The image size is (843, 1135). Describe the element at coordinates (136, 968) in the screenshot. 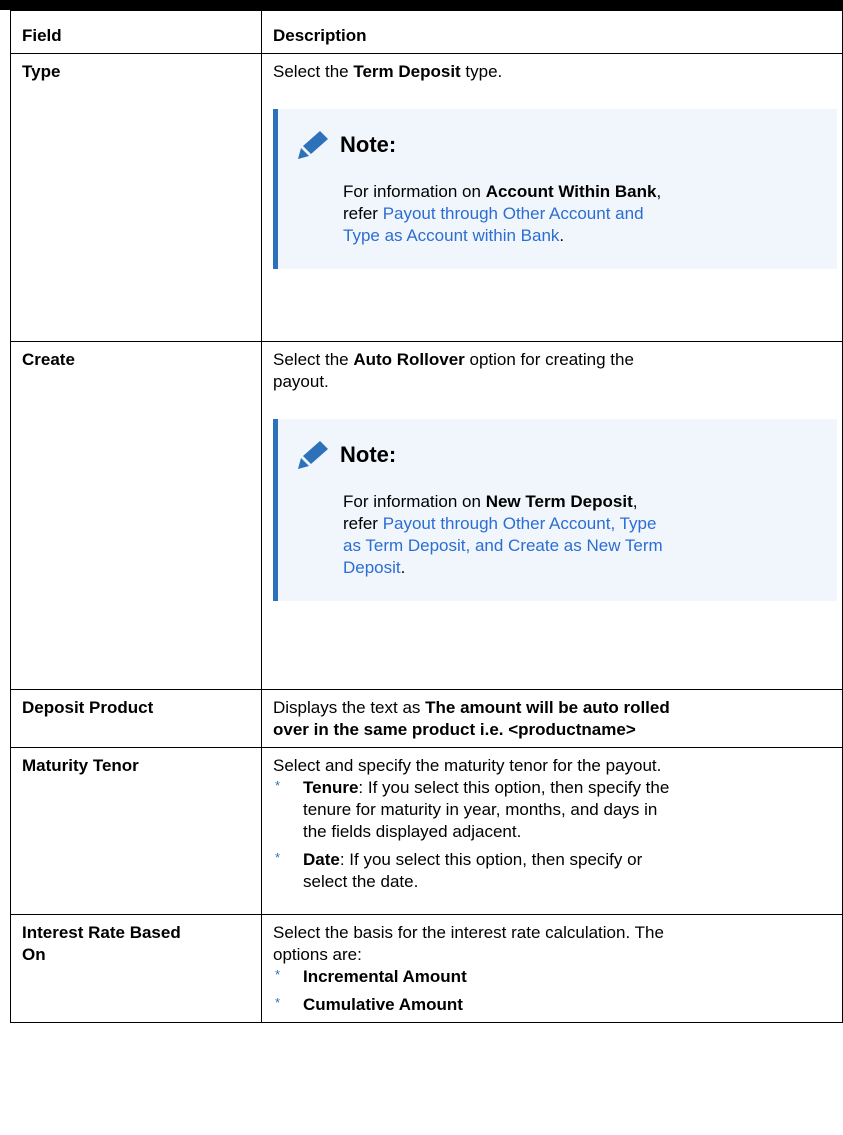

I see `field-cell: Interest Rate Based On` at that location.